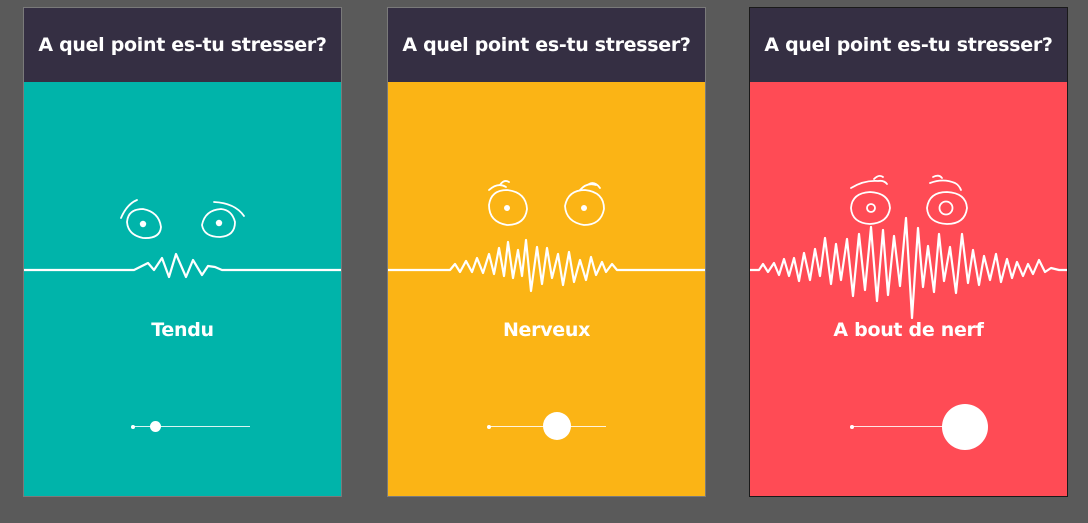 Image resolution: width=1088 pixels, height=523 pixels. What do you see at coordinates (908, 247) in the screenshot?
I see `stressed-out-face-icon` at bounding box center [908, 247].